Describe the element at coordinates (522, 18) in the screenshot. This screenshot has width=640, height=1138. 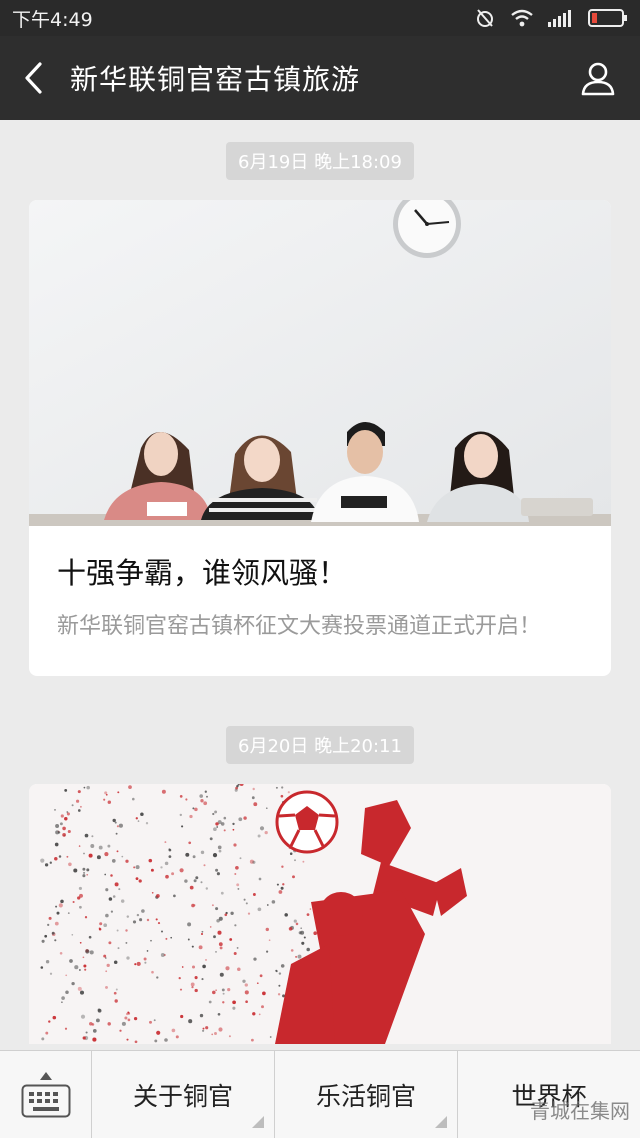
I see `wifi-icon` at that location.